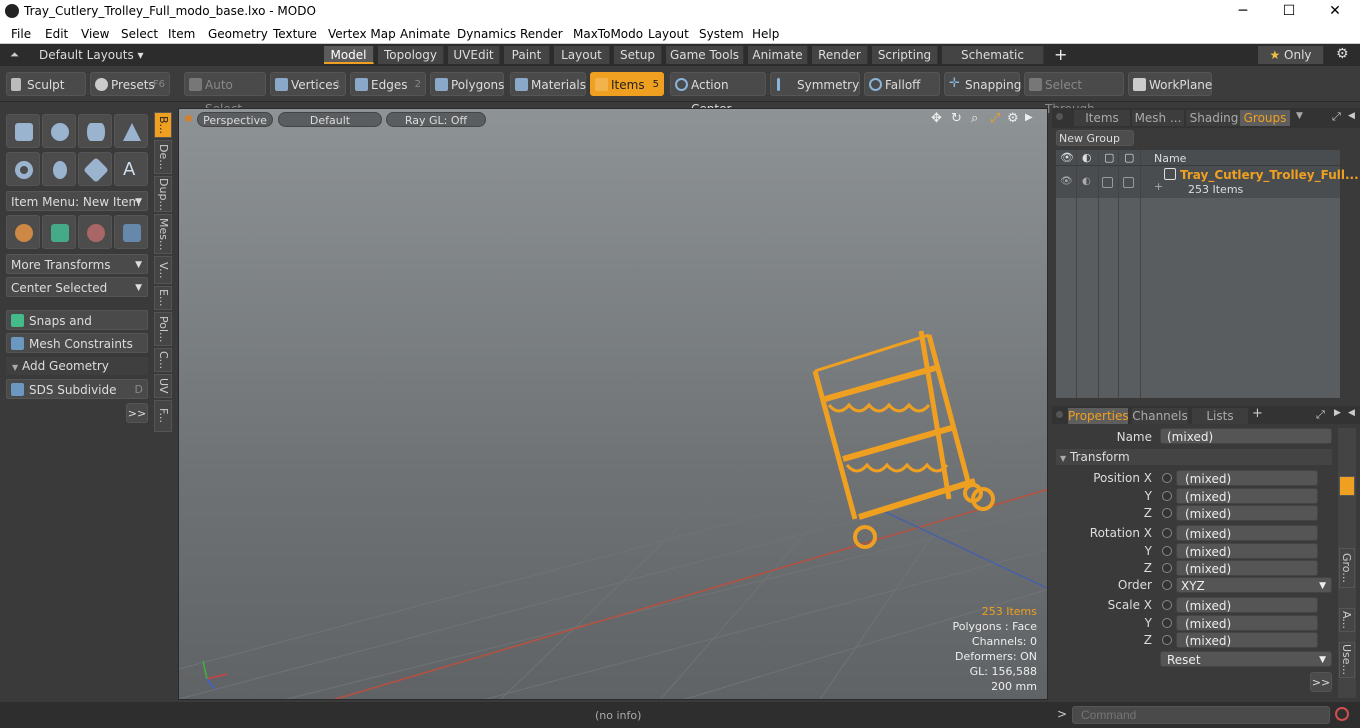  I want to click on tab-channels: Channels, so click(1160, 416).